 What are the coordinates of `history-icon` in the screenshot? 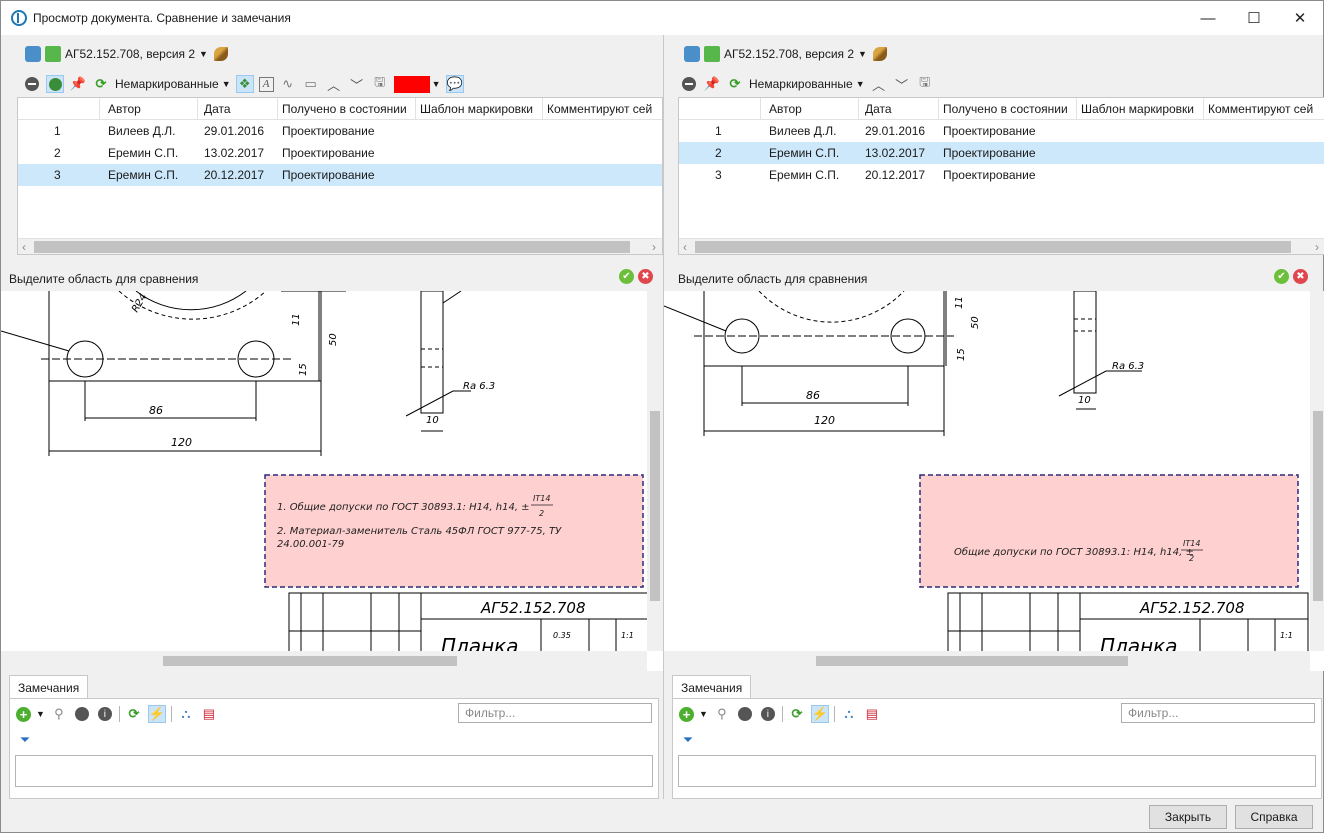 It's located at (55, 84).